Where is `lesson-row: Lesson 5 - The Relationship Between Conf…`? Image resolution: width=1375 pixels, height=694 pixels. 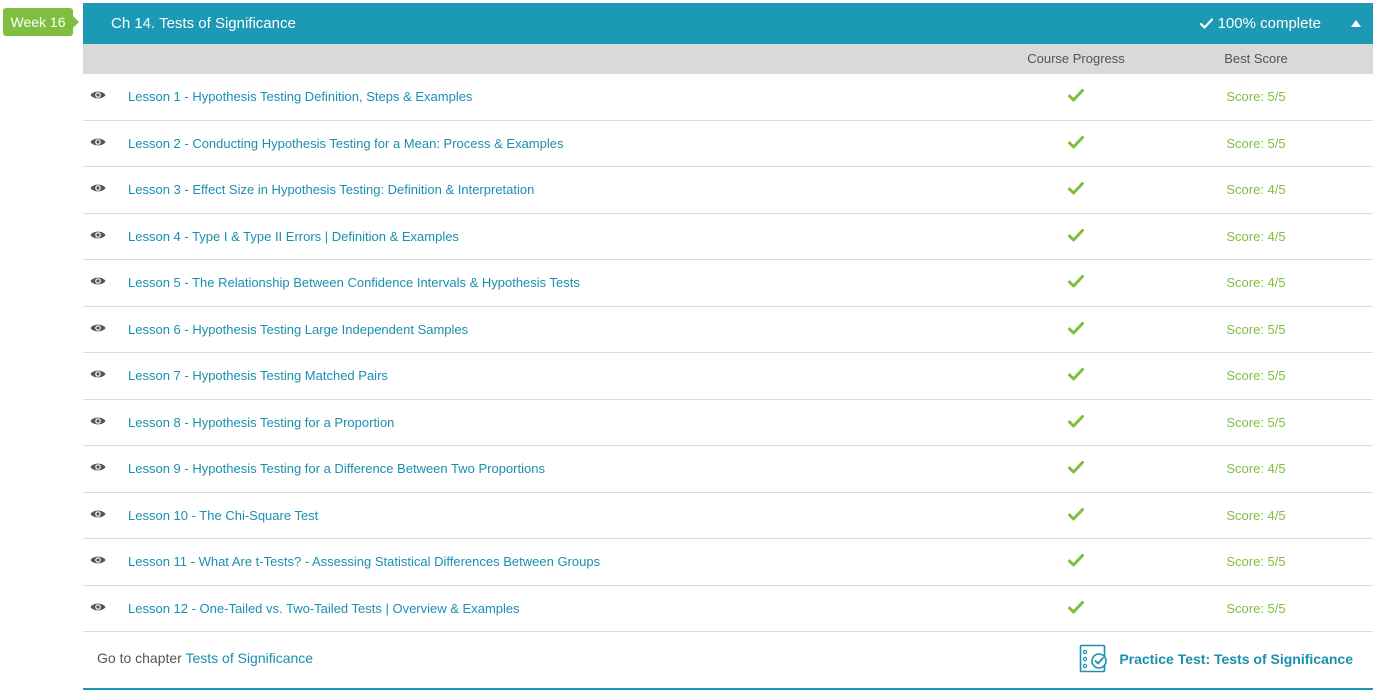
lesson-row: Lesson 5 - The Relationship Between Conf… is located at coordinates (728, 283).